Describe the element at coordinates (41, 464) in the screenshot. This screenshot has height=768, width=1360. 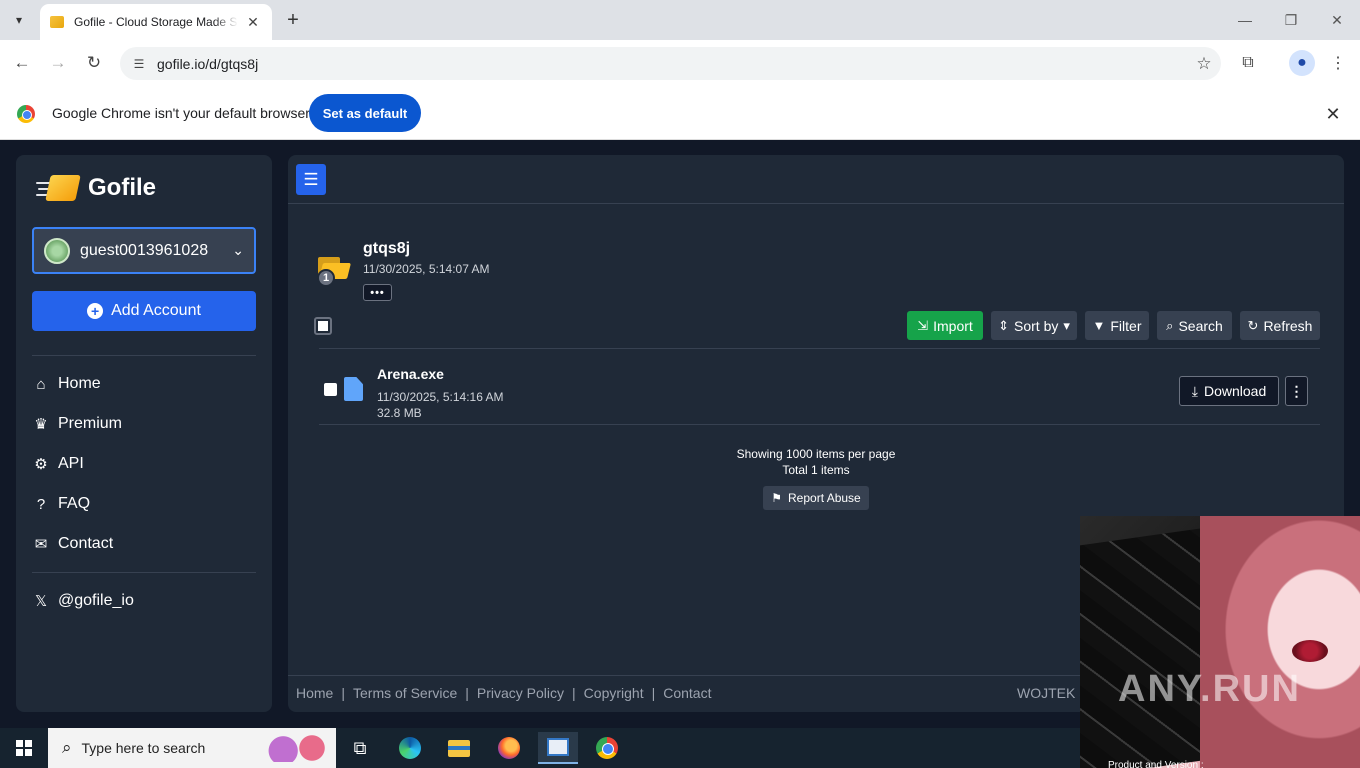
I see `cogs-icon: ⚙` at that location.